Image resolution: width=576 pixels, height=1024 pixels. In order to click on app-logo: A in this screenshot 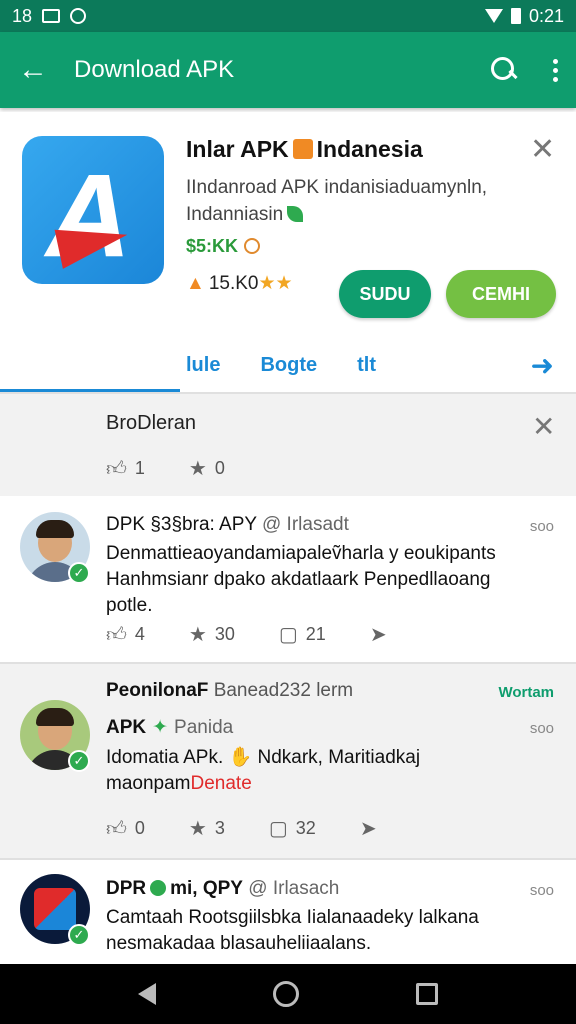, I will do `click(93, 210)`.